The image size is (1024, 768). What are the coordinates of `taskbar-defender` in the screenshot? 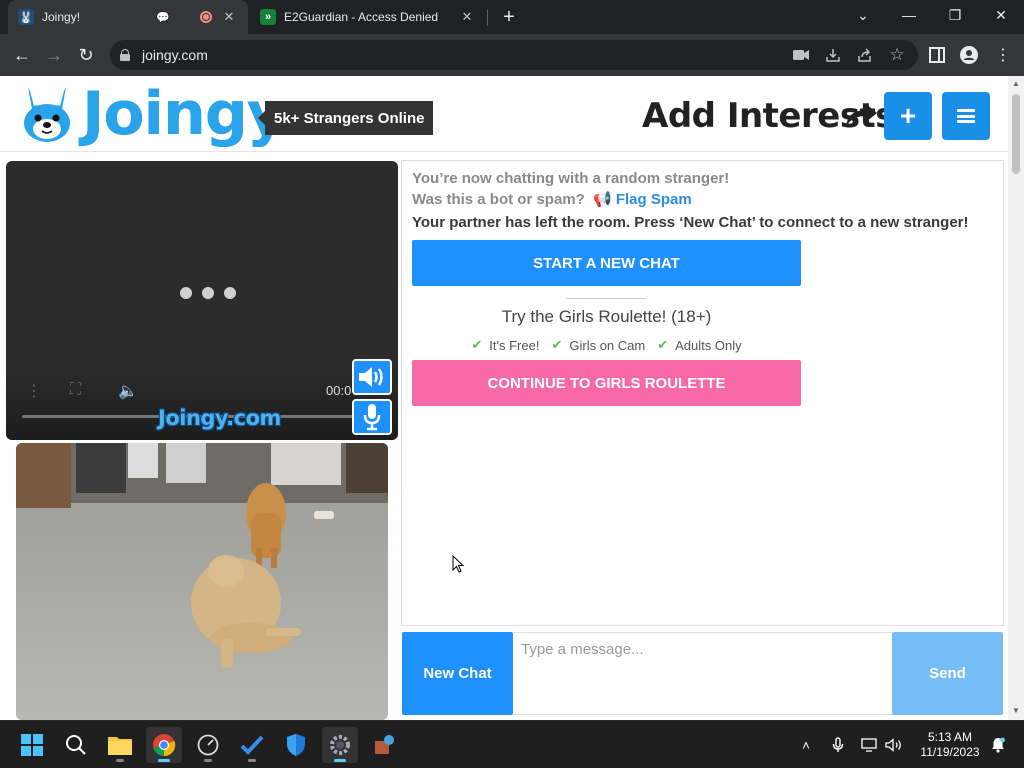 It's located at (296, 745).